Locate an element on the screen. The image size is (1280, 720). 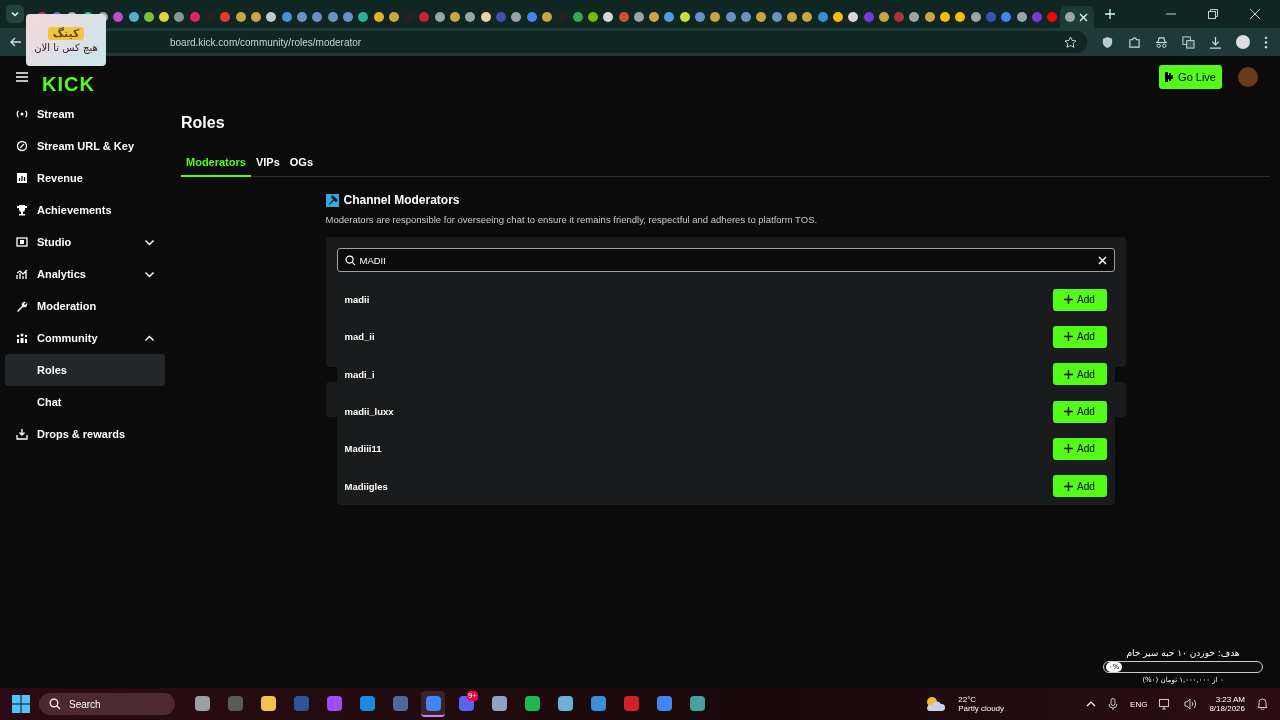
username: Madiigles is located at coordinates (366, 486).